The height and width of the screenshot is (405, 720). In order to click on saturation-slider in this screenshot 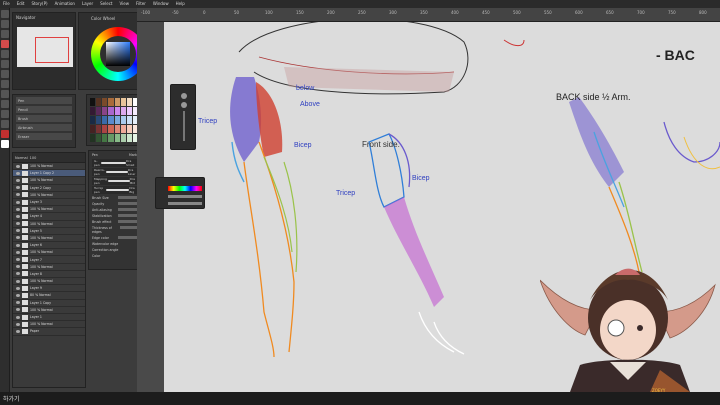, I will do `click(185, 196)`.